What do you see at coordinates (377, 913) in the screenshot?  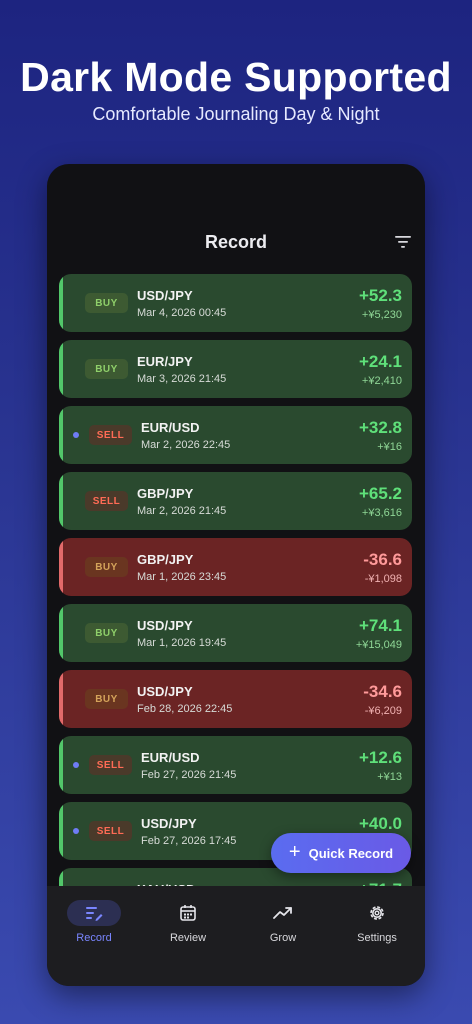 I see `gear-icon` at bounding box center [377, 913].